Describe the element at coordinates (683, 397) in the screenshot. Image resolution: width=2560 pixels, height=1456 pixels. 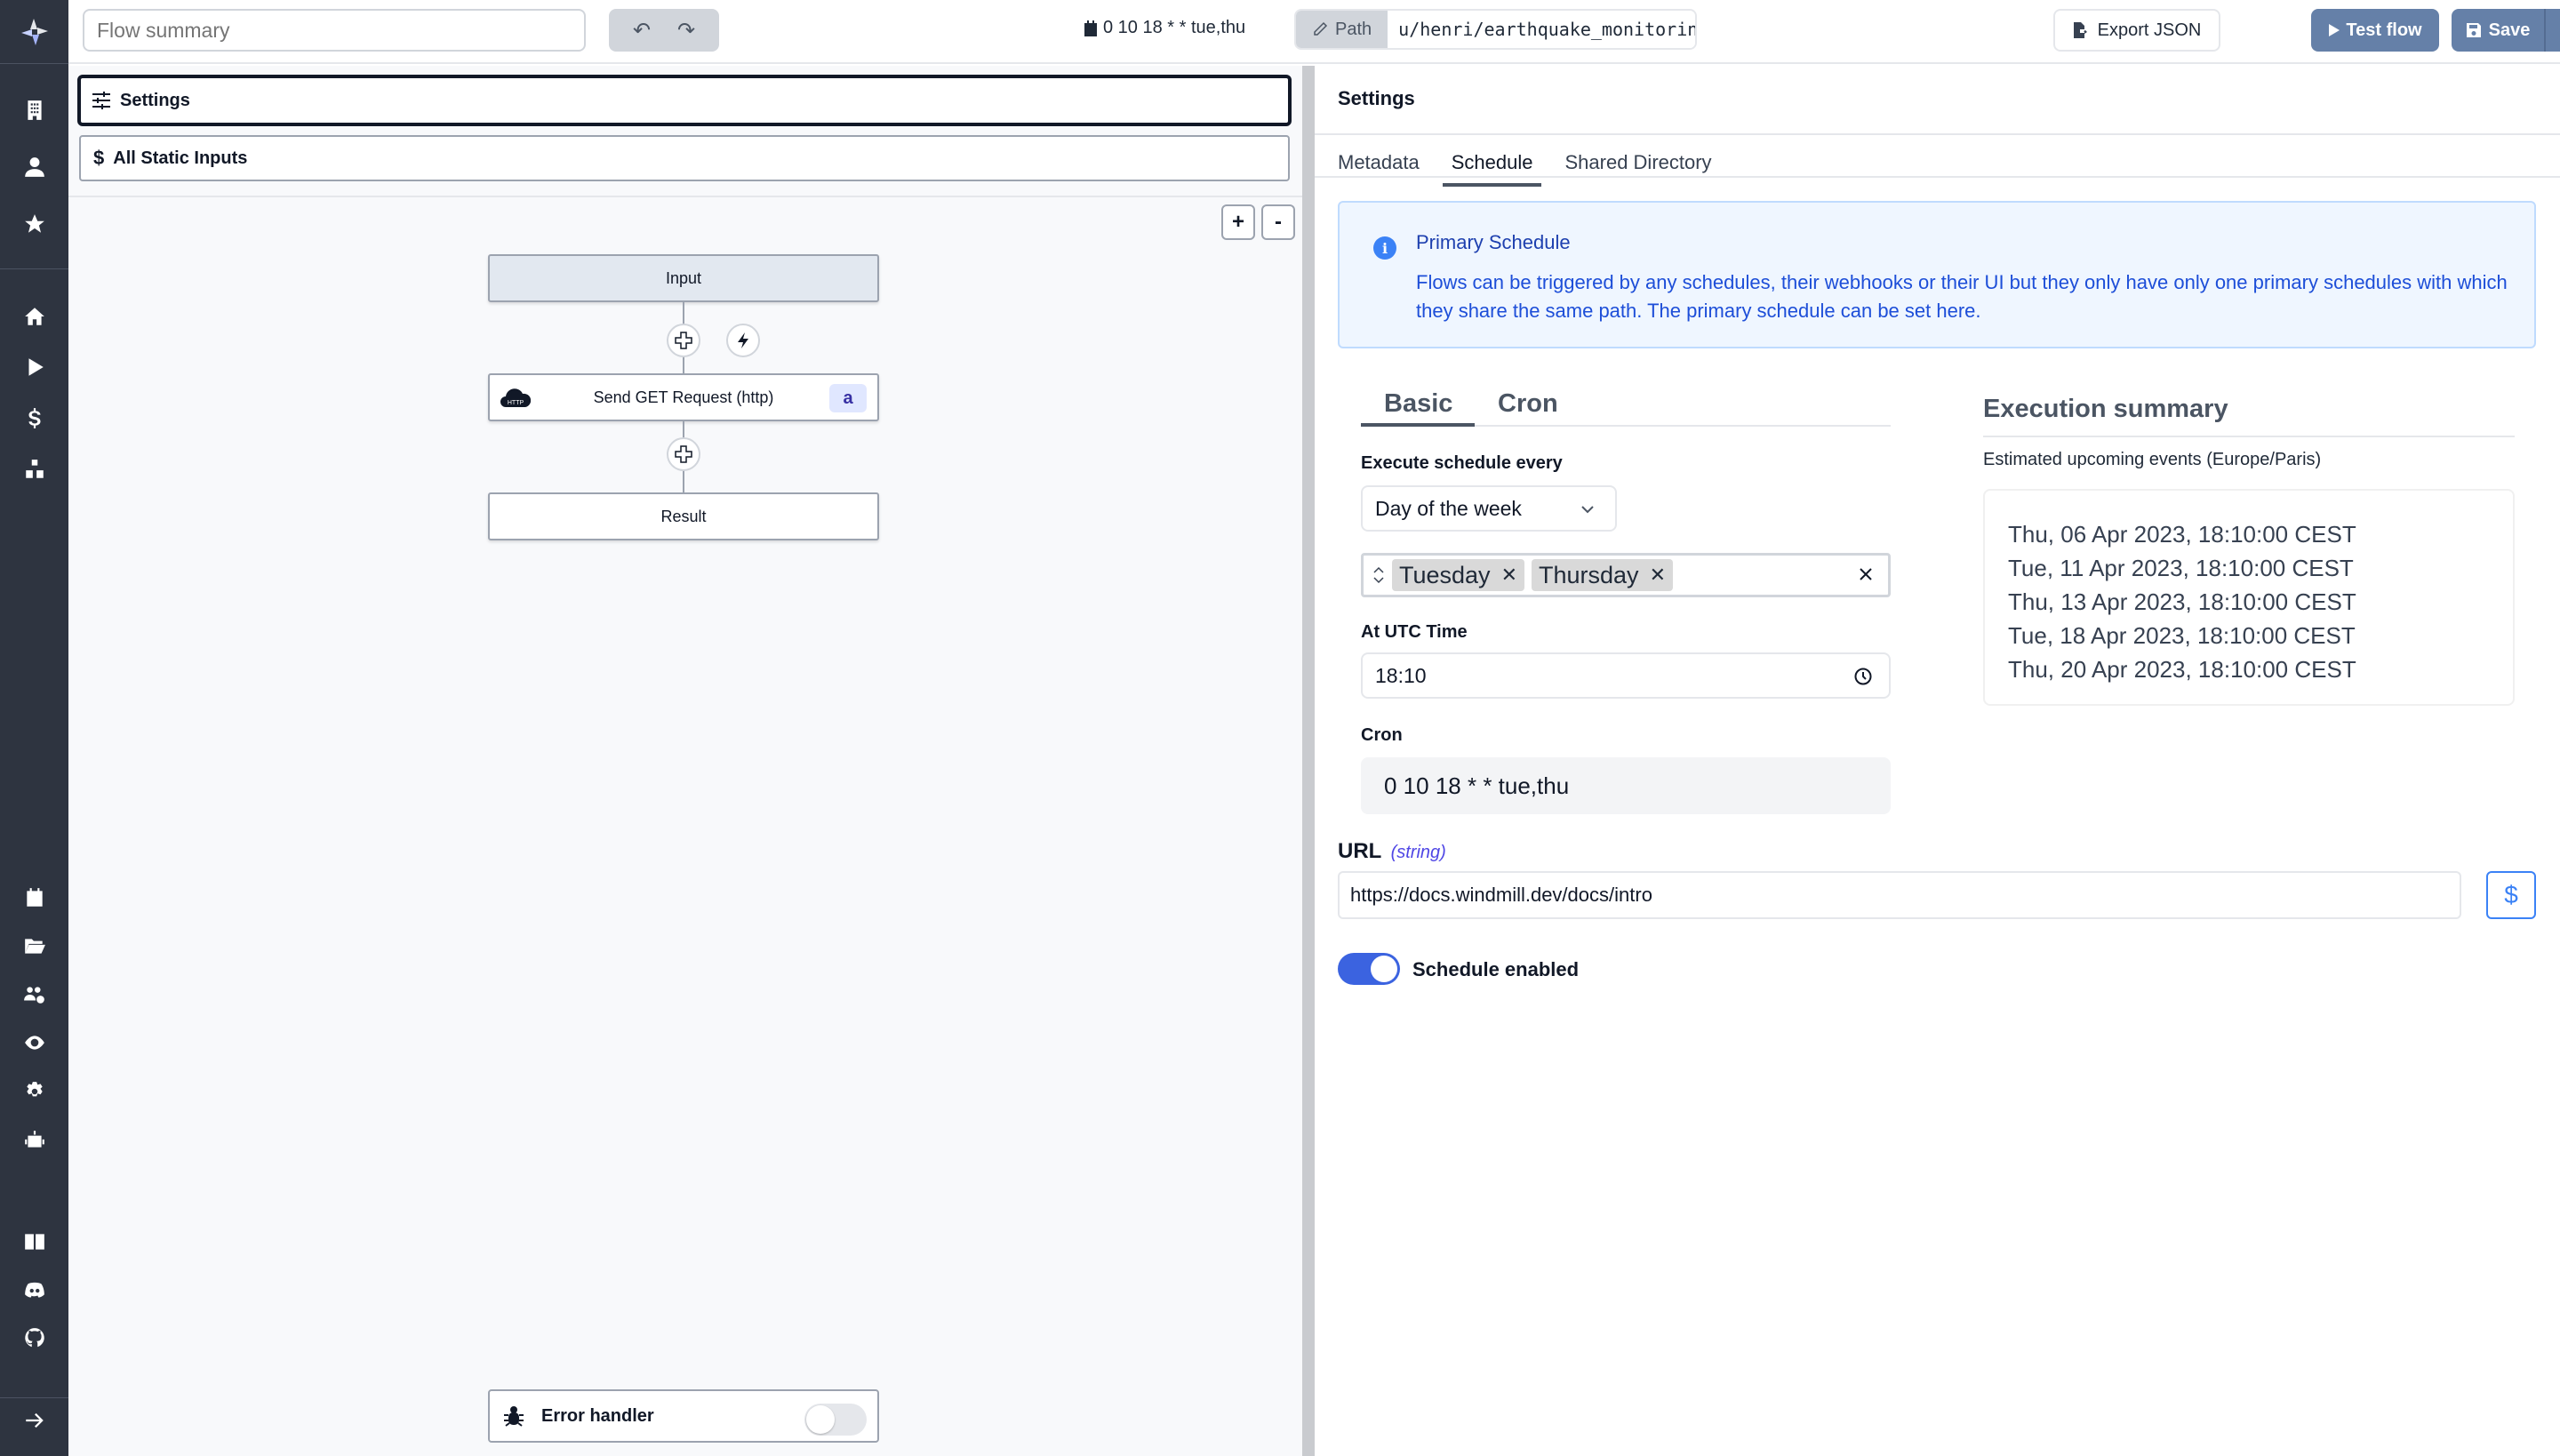
I see `http-step-node: HTTP Send GET Request (http) a` at that location.